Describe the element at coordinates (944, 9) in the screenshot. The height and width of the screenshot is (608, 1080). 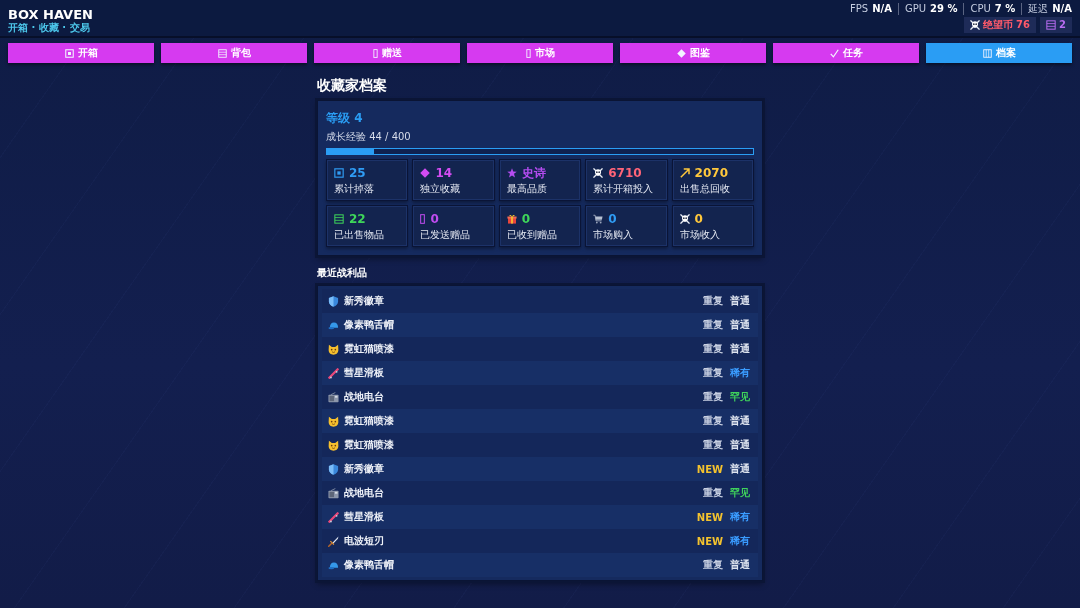
I see `perf-value: 29 %` at that location.